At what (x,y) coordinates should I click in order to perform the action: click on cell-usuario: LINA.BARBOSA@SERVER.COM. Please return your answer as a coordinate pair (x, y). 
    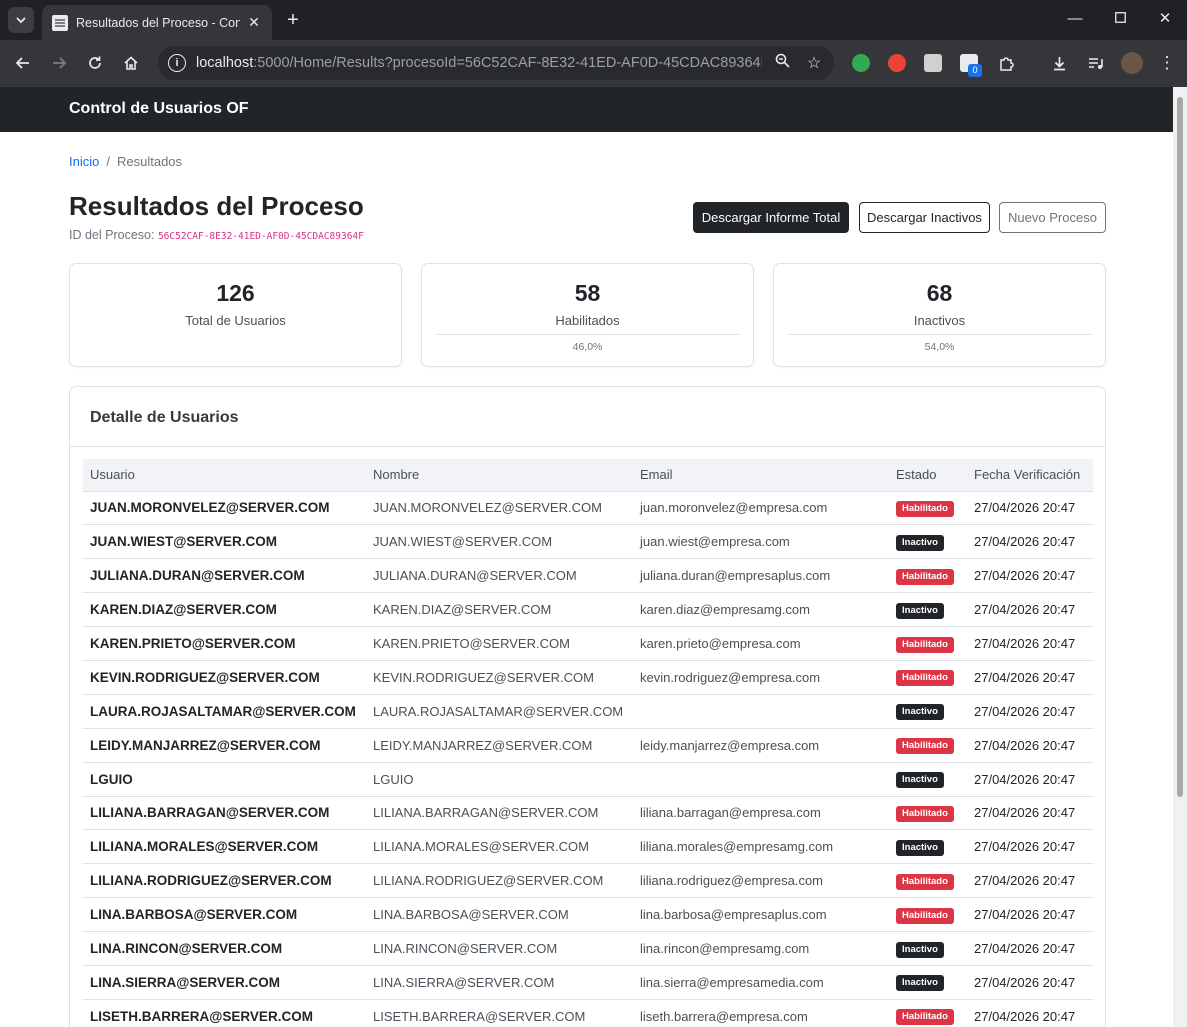
    Looking at the image, I should click on (194, 915).